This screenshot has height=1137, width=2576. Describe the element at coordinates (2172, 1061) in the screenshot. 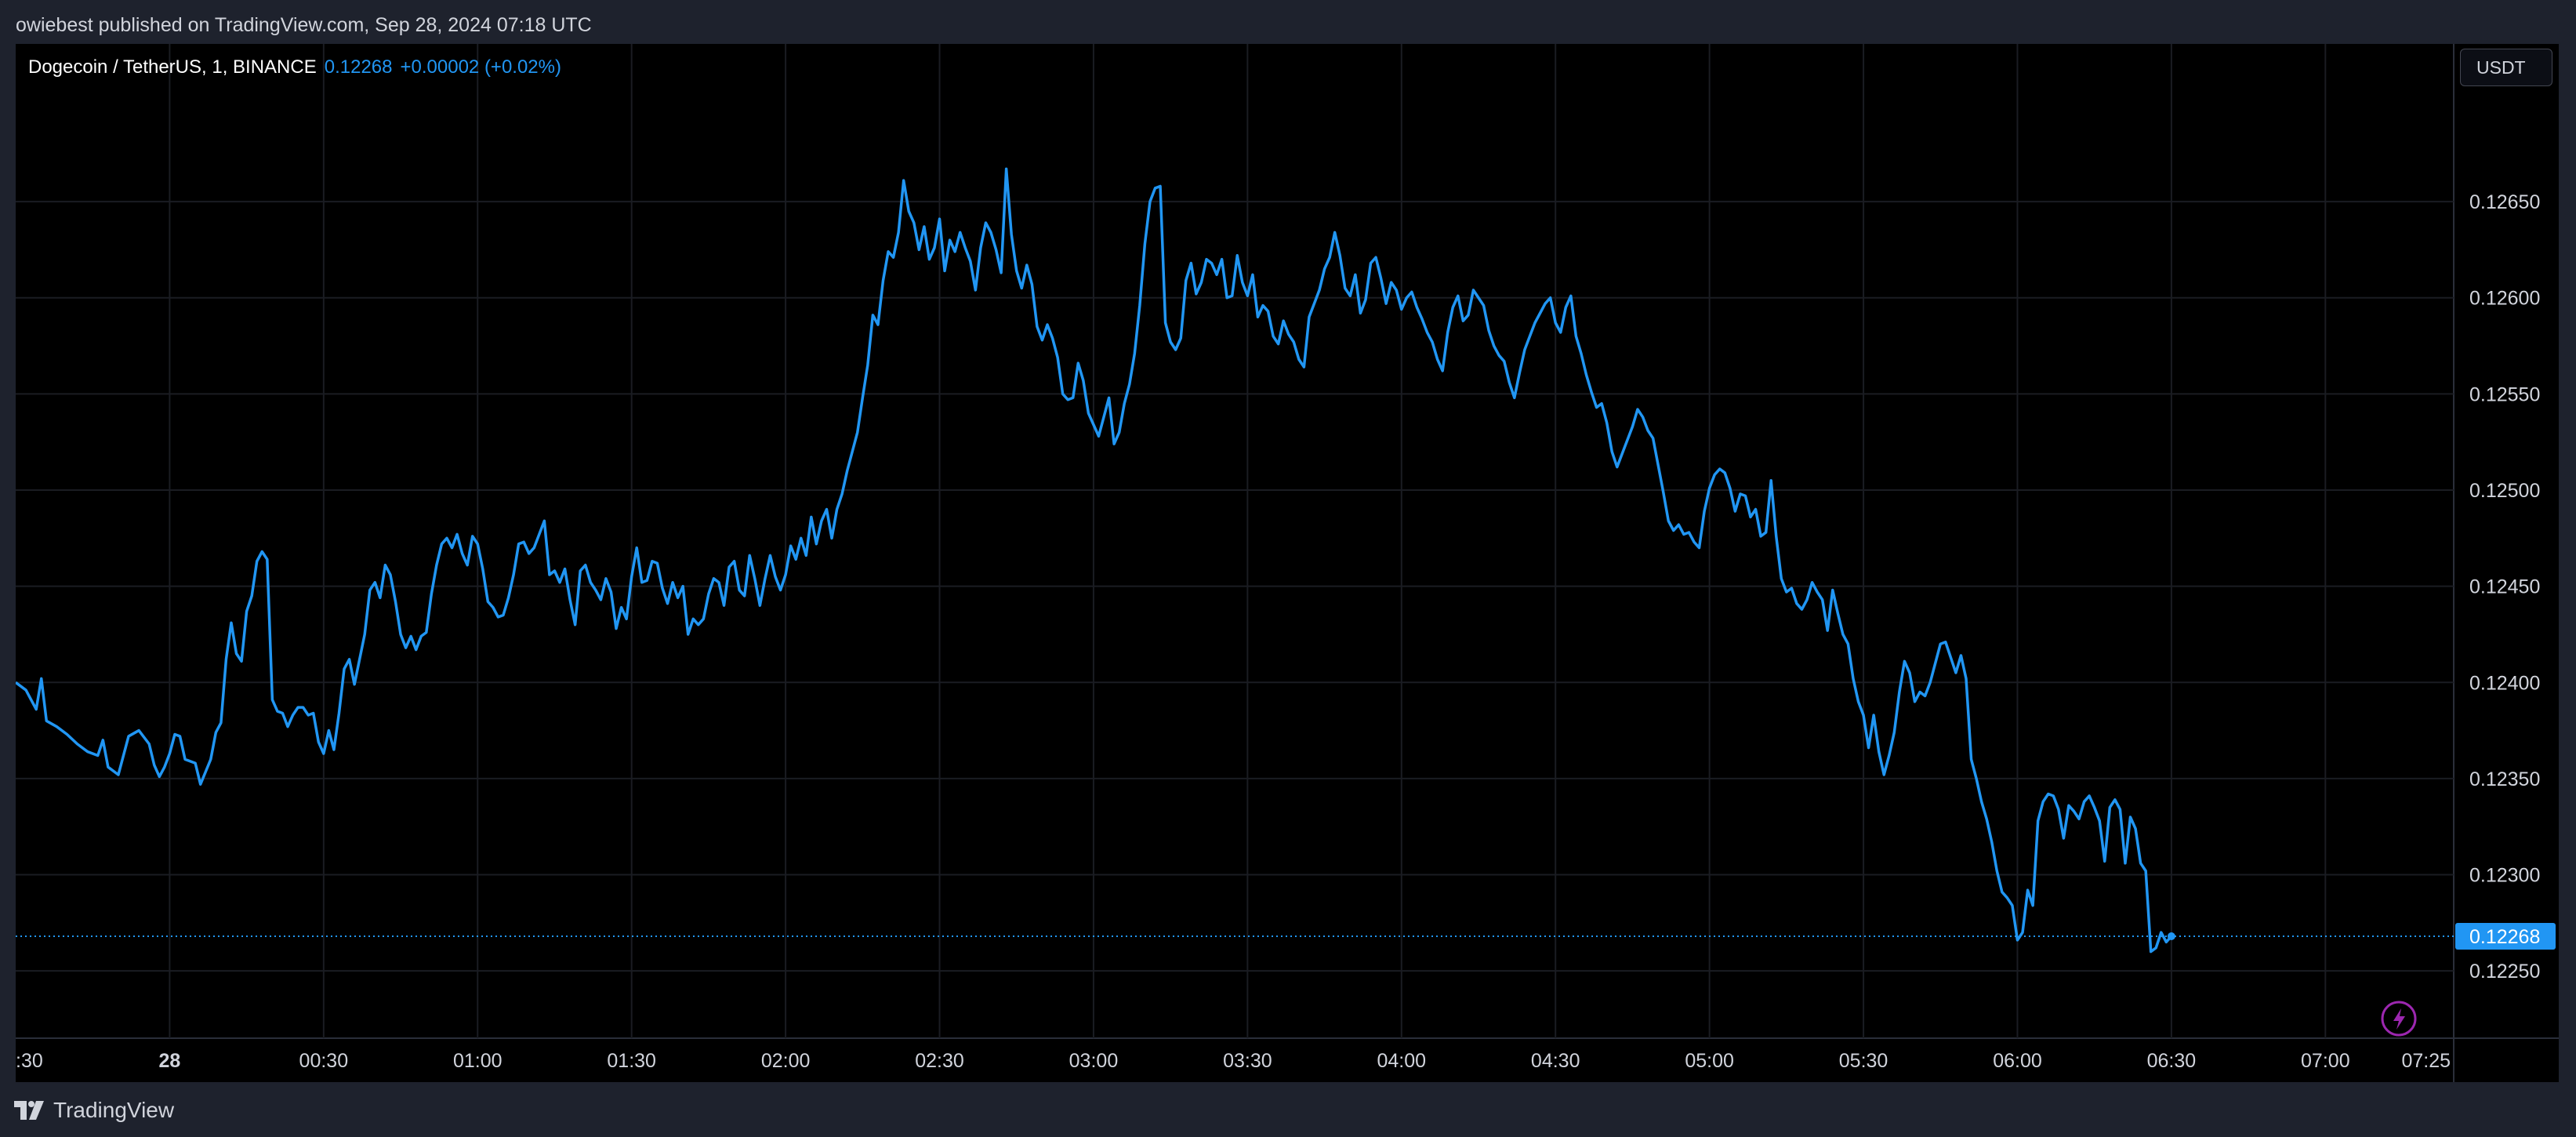

I see `x-tick-label: 06:30` at that location.